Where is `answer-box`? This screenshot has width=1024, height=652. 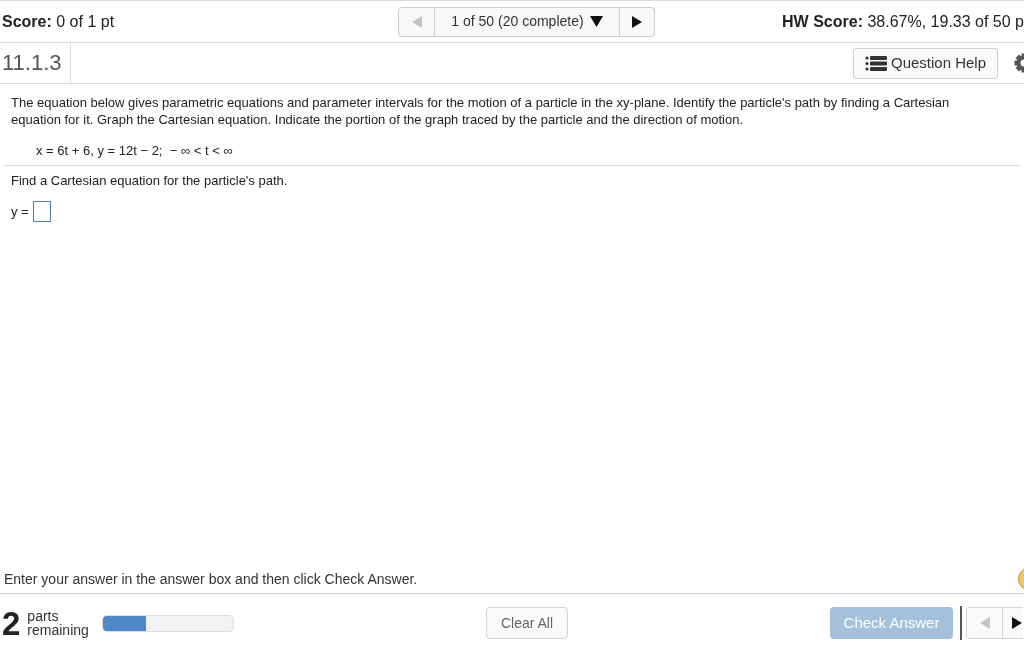
answer-box is located at coordinates (41, 211).